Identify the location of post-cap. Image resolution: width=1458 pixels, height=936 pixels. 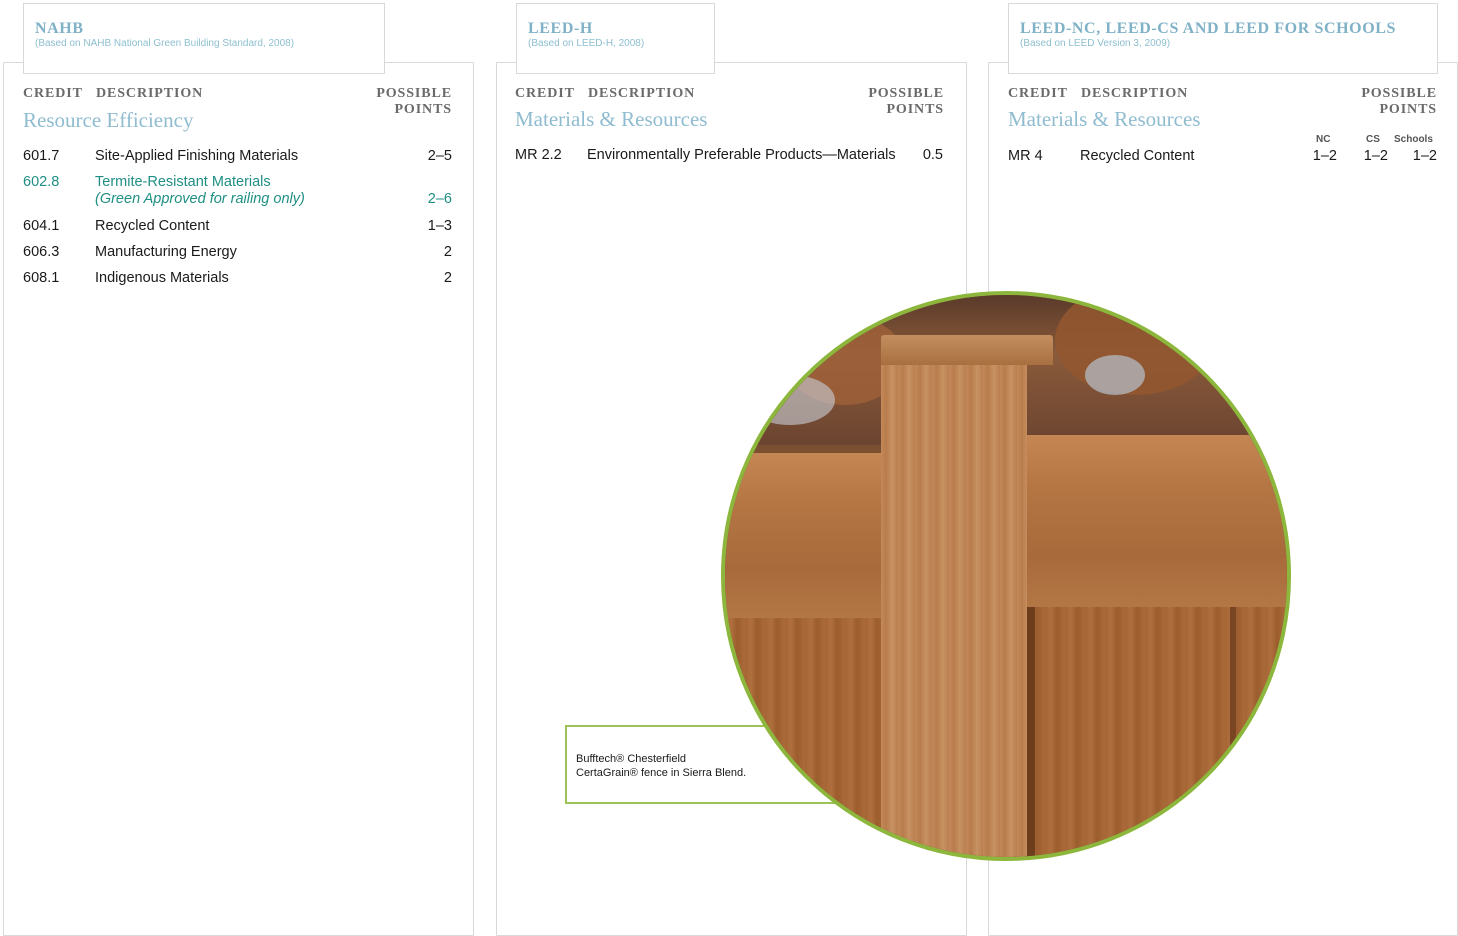
(967, 350).